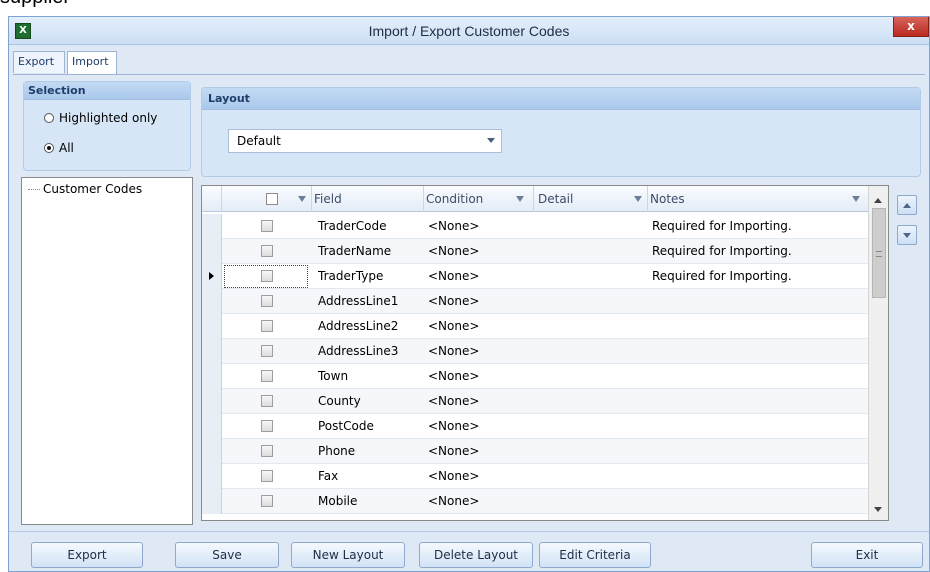 The image size is (930, 572). I want to click on table-row: TraderName <None> Required for Importing., so click(535, 251).